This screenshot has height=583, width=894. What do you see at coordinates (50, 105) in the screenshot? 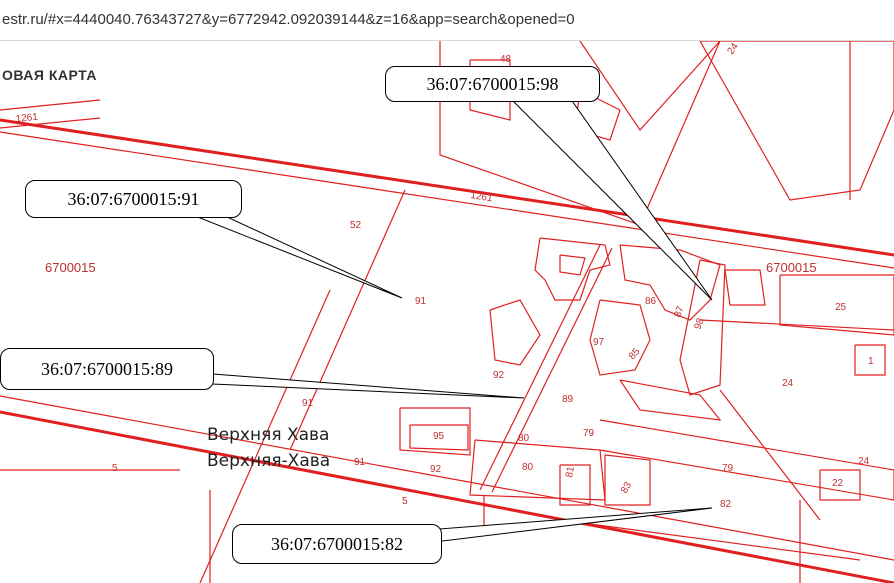
I see `road-1261-west` at bounding box center [50, 105].